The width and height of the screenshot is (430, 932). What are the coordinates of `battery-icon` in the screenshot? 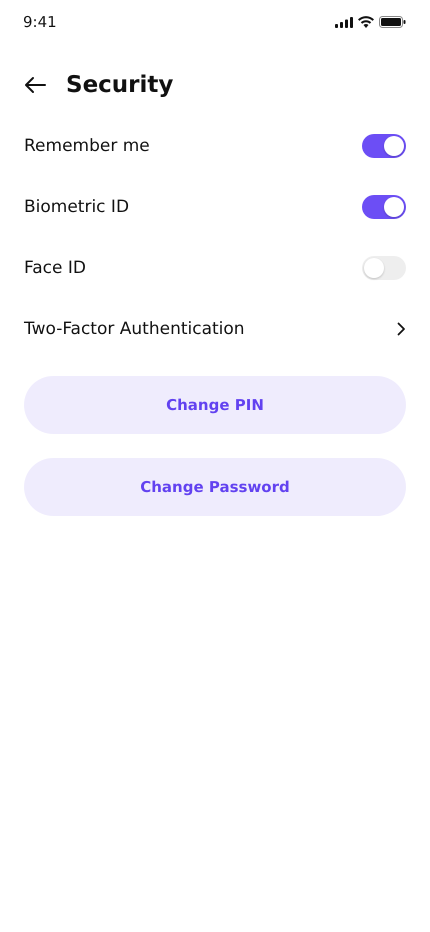 It's located at (392, 22).